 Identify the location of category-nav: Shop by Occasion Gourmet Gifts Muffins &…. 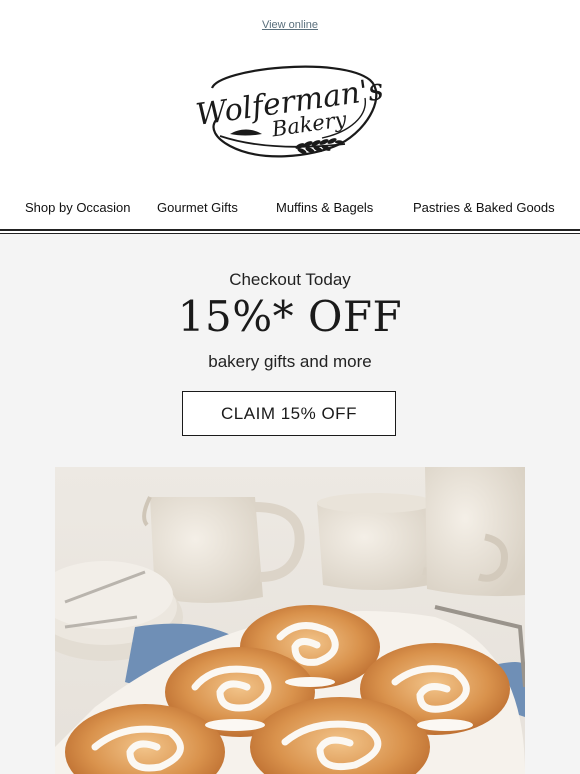
(290, 209).